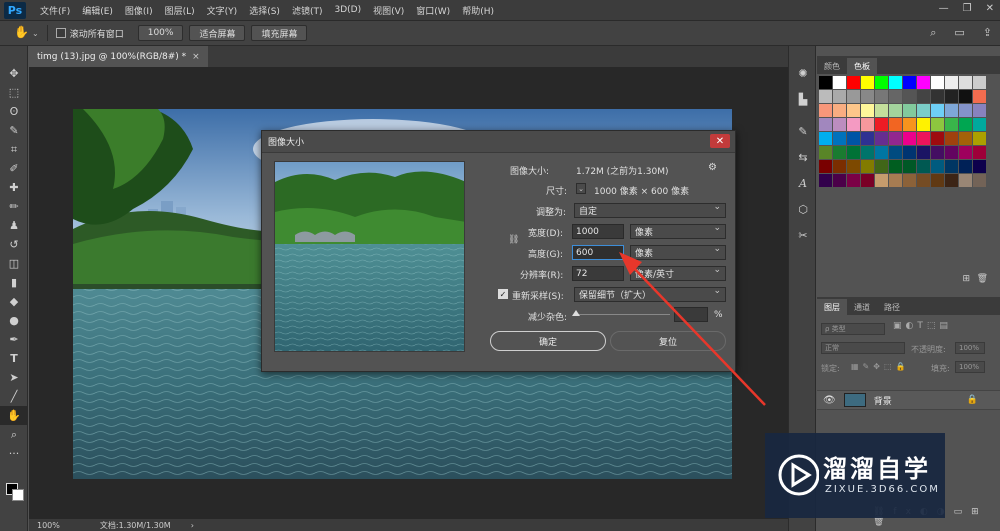 The height and width of the screenshot is (531, 1000). What do you see at coordinates (970, 367) in the screenshot?
I see `fill-input: 100%` at bounding box center [970, 367].